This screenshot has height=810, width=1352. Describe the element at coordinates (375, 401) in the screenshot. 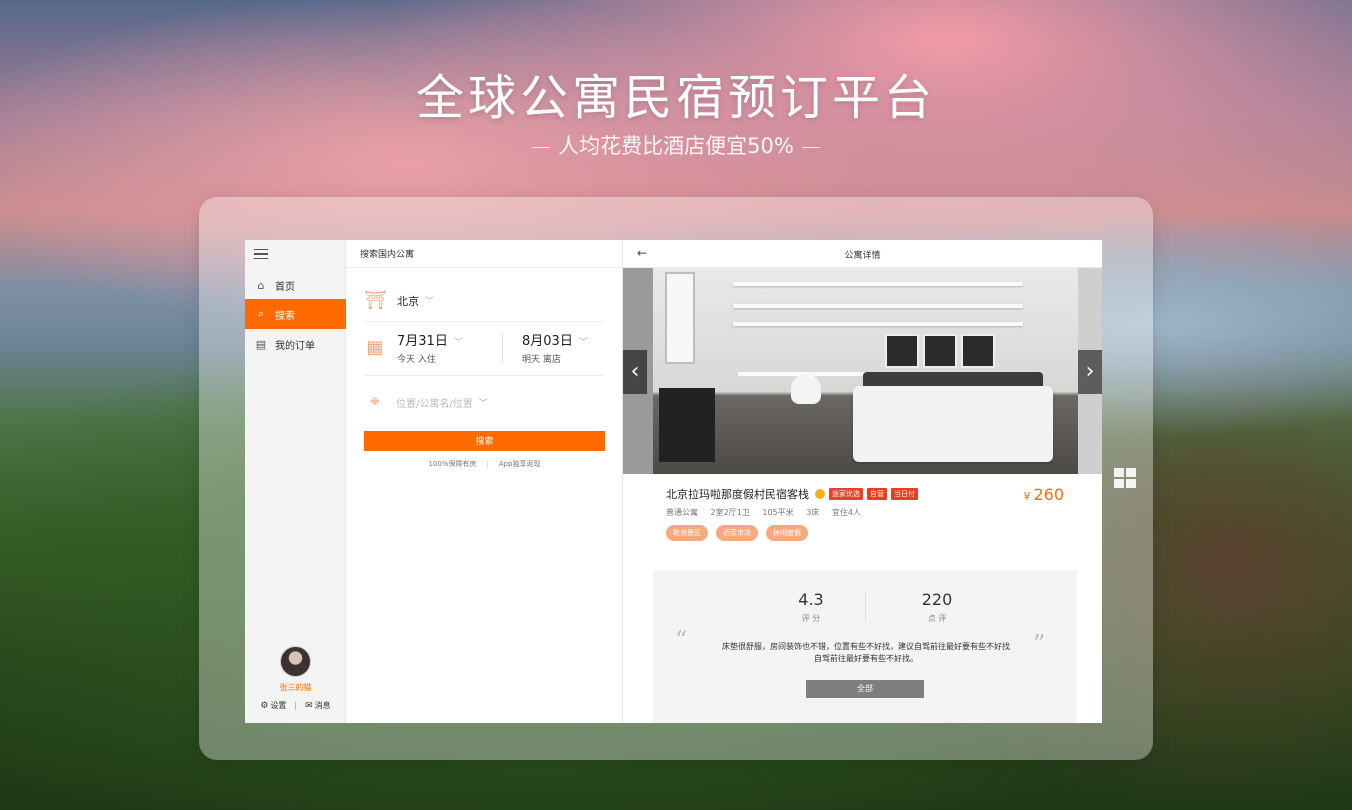

I see `location-pin-icon: ⌖` at that location.